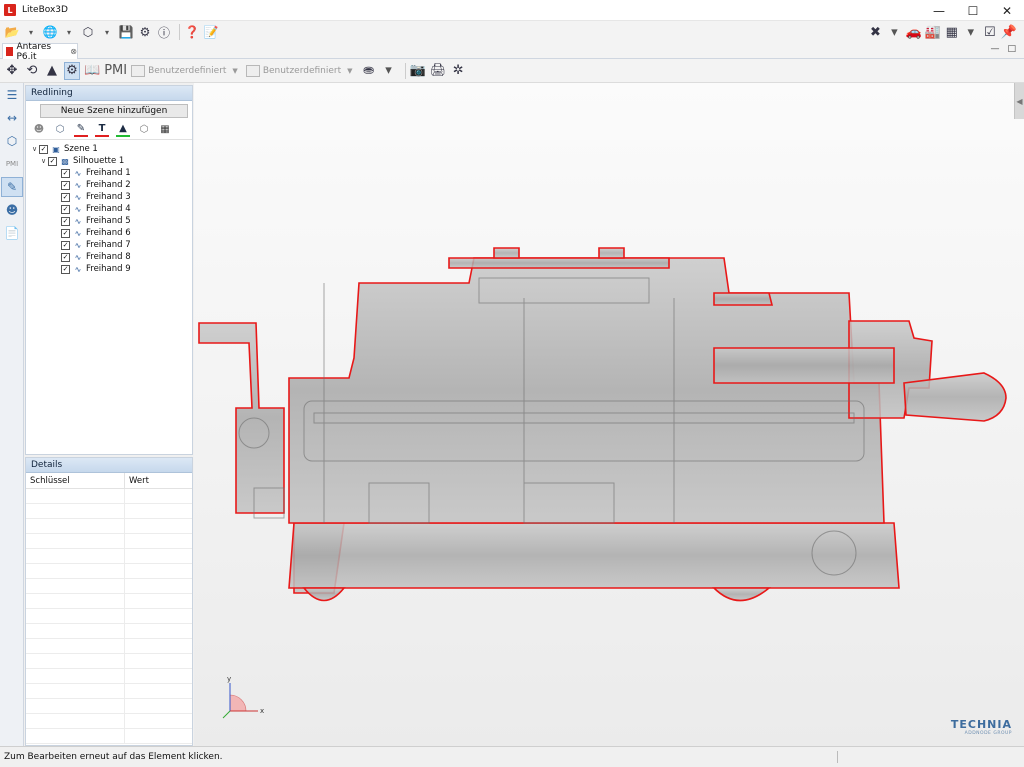  Describe the element at coordinates (988, 733) in the screenshot. I see `brand-subtitle: ADDNODE GROUP` at that location.